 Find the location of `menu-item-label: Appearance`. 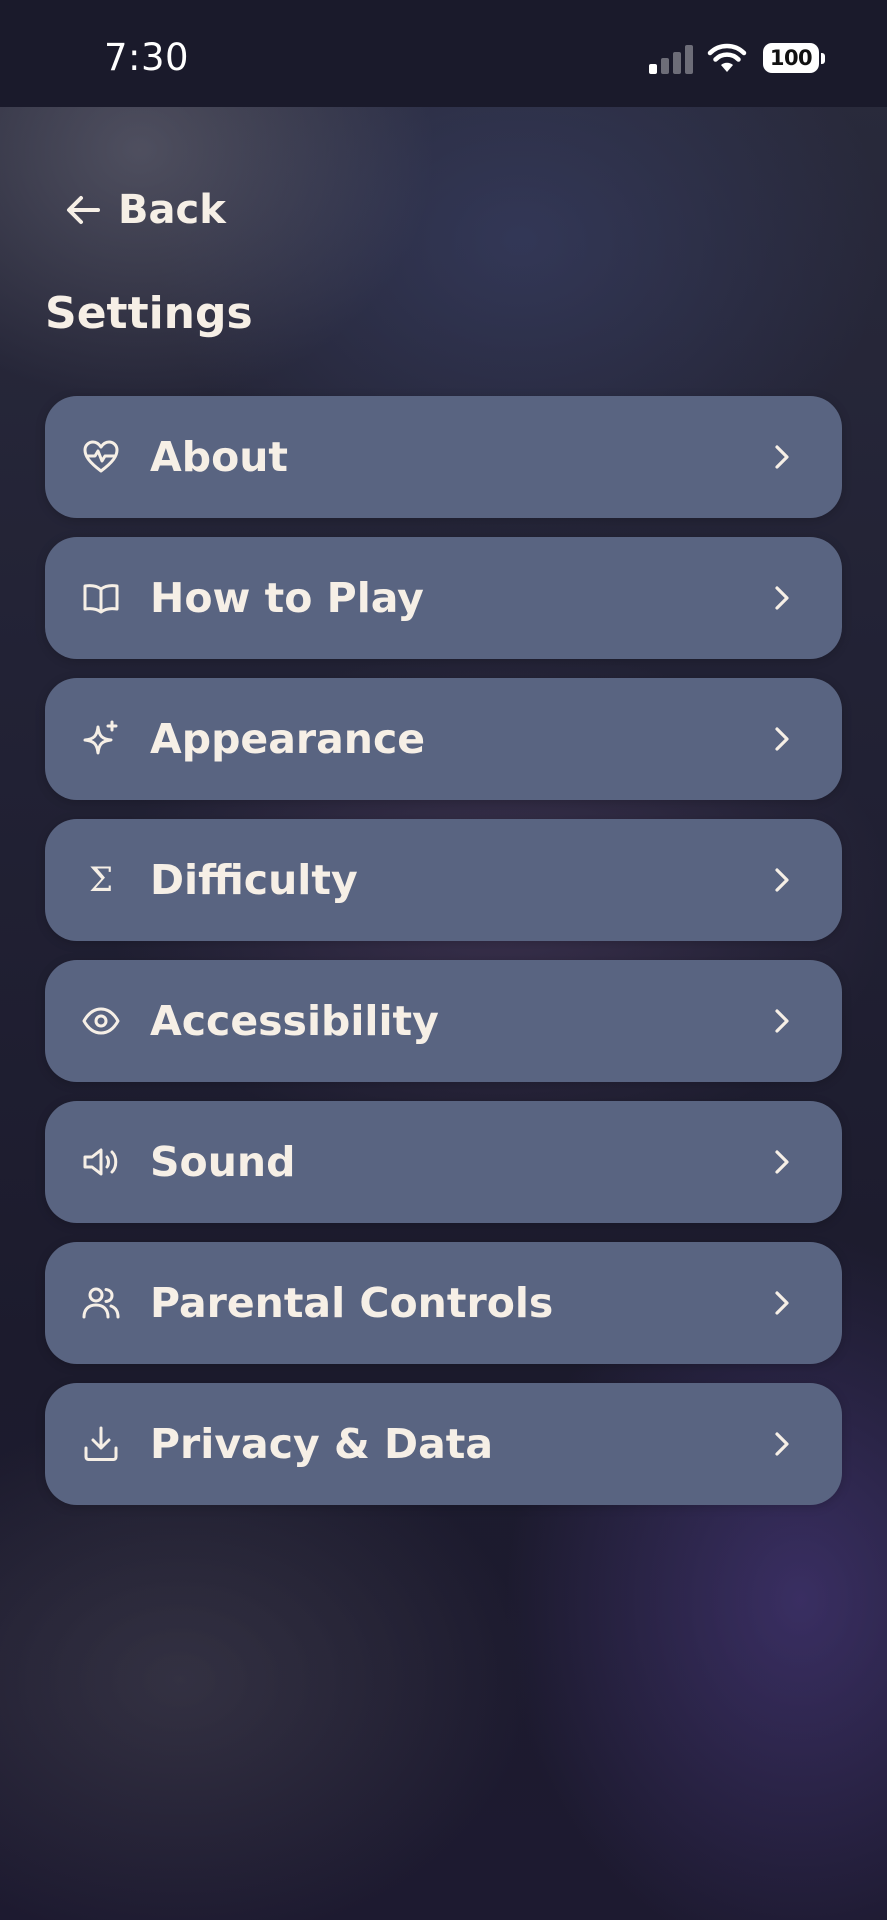

menu-item-label: Appearance is located at coordinates (288, 739).